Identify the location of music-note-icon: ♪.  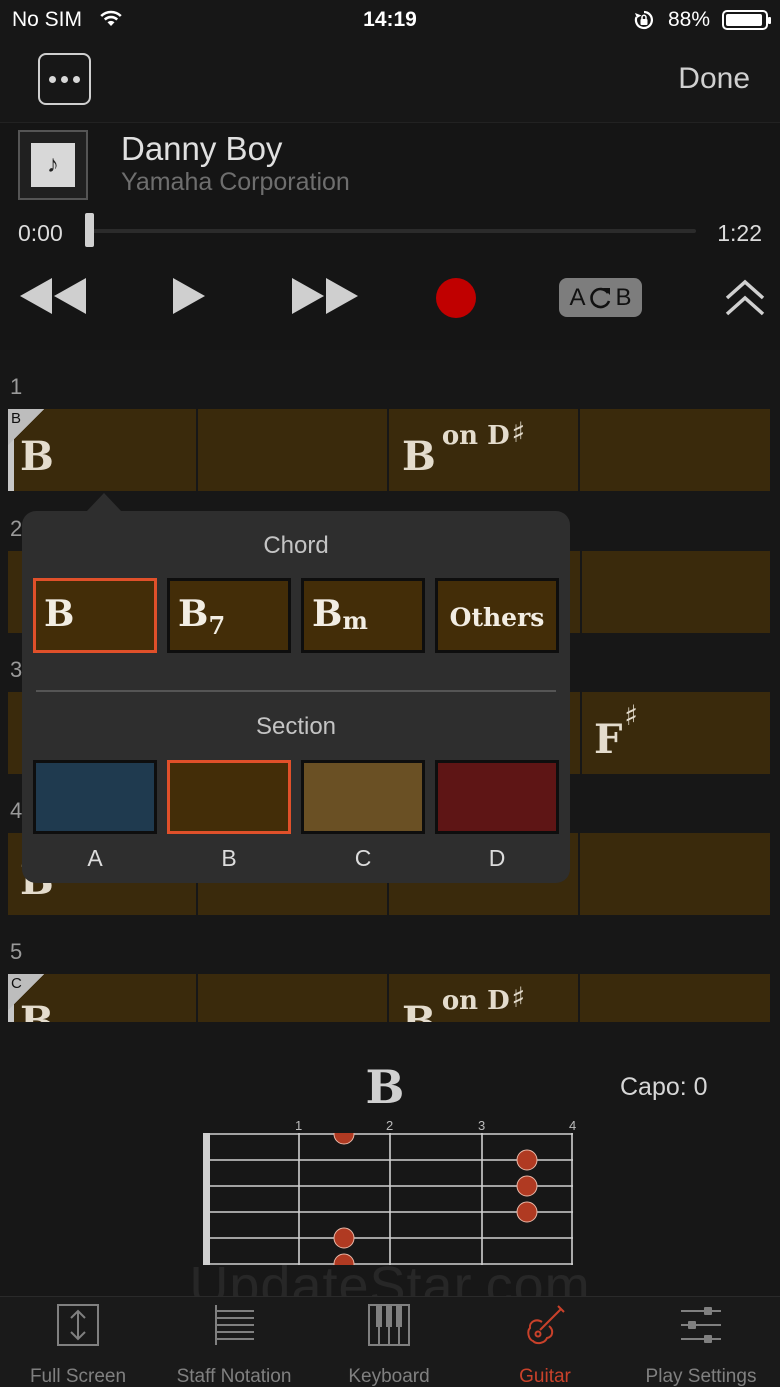
(53, 165).